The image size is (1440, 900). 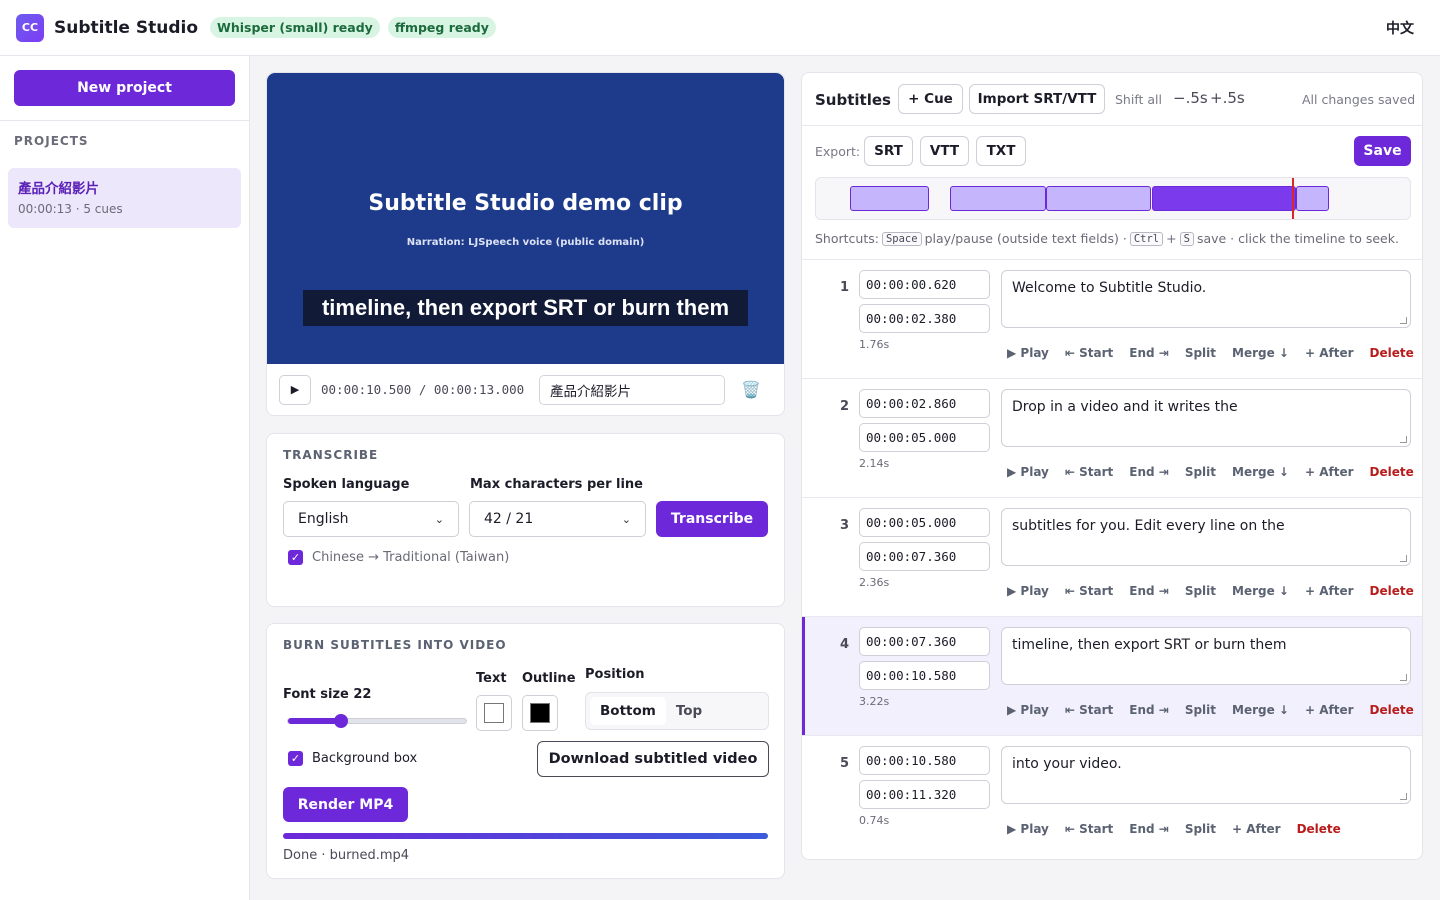 I want to click on project-item: 產品介紹影片 00:00:13 · 5 cues, so click(x=124, y=198).